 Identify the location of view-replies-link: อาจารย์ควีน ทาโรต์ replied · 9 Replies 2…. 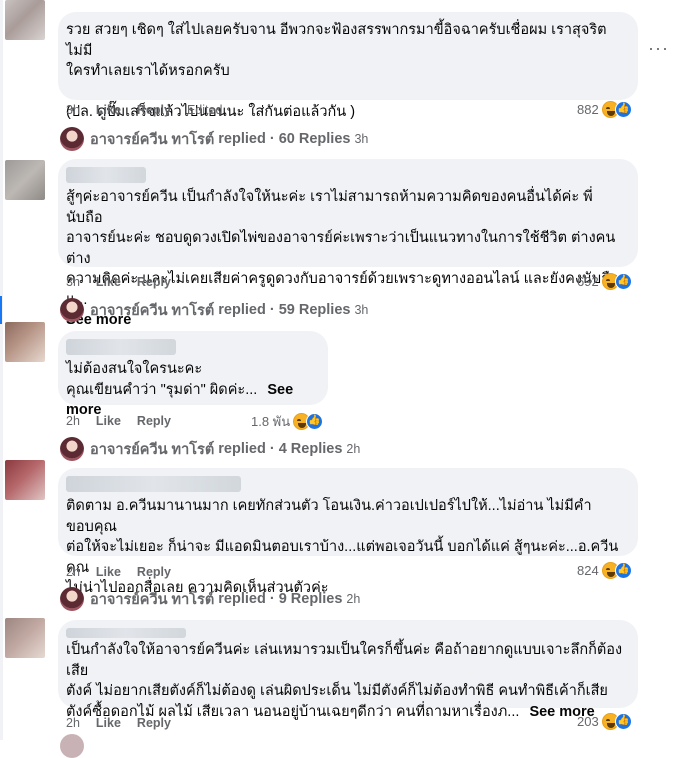
(210, 599).